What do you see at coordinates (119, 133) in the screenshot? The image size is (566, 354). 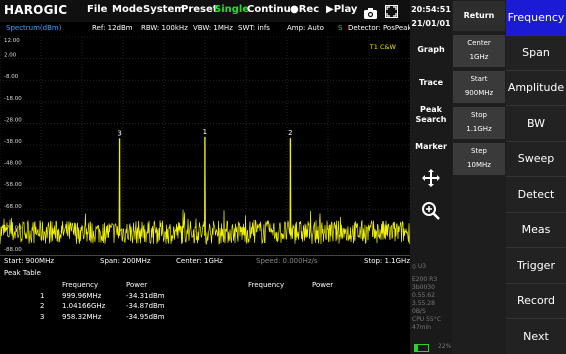 I see `marker-label: 3` at bounding box center [119, 133].